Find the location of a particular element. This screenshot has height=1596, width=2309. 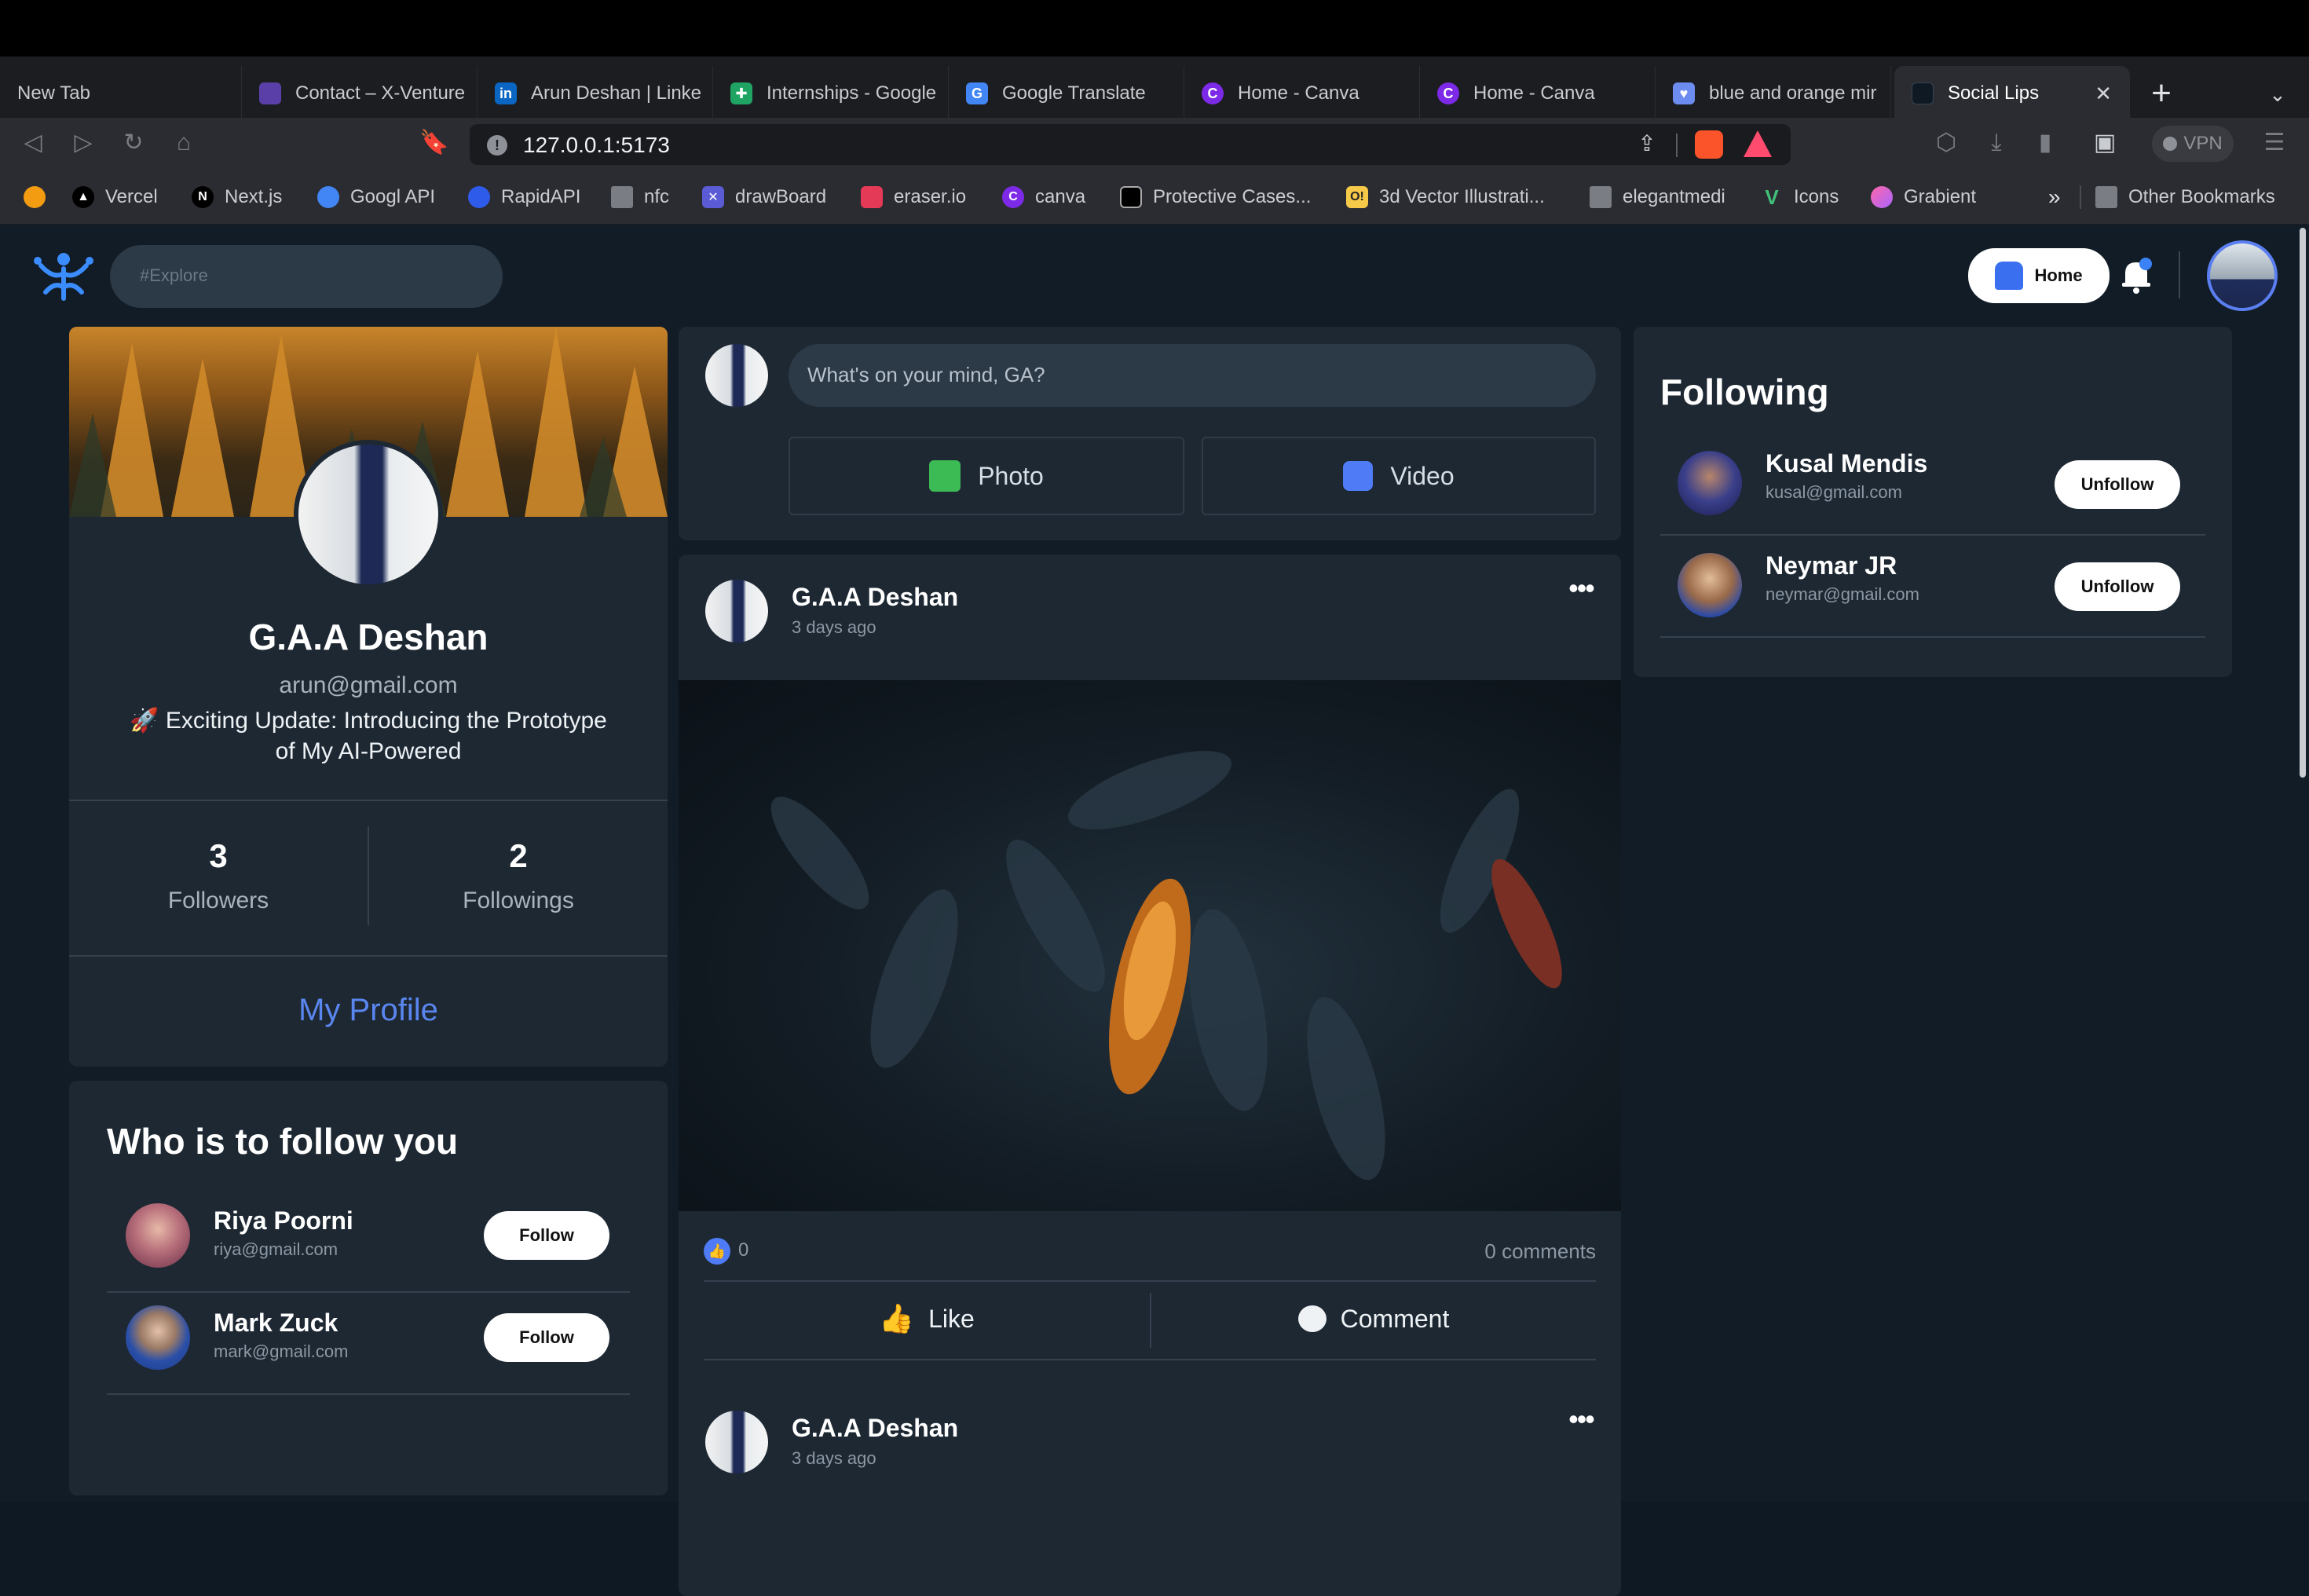

following-name: Neymar JR is located at coordinates (1831, 565).